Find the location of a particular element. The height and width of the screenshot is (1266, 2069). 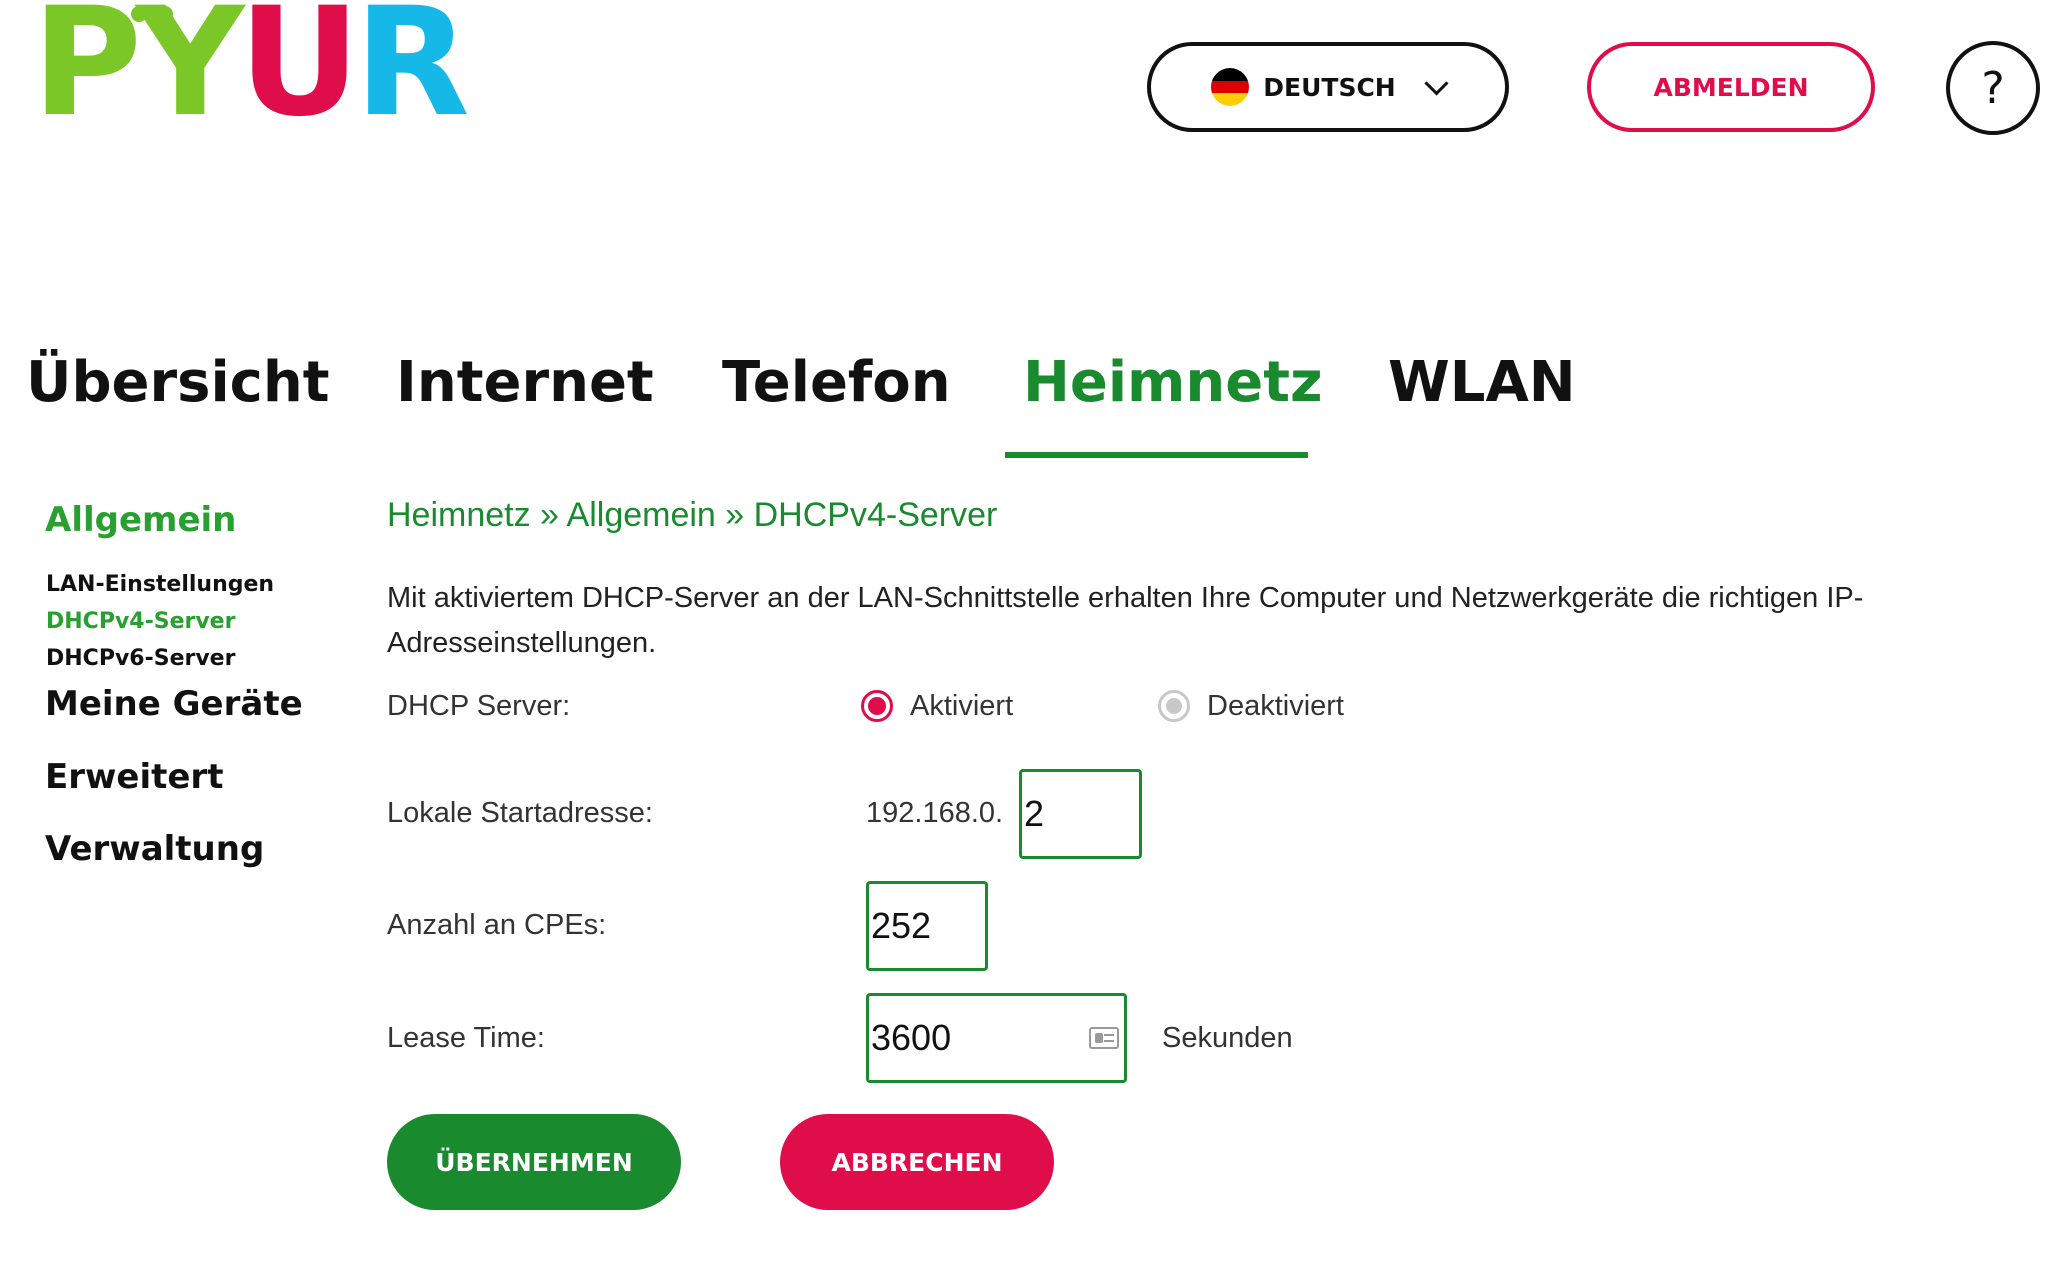

cancel-button: ABBRECHEN is located at coordinates (917, 1162).